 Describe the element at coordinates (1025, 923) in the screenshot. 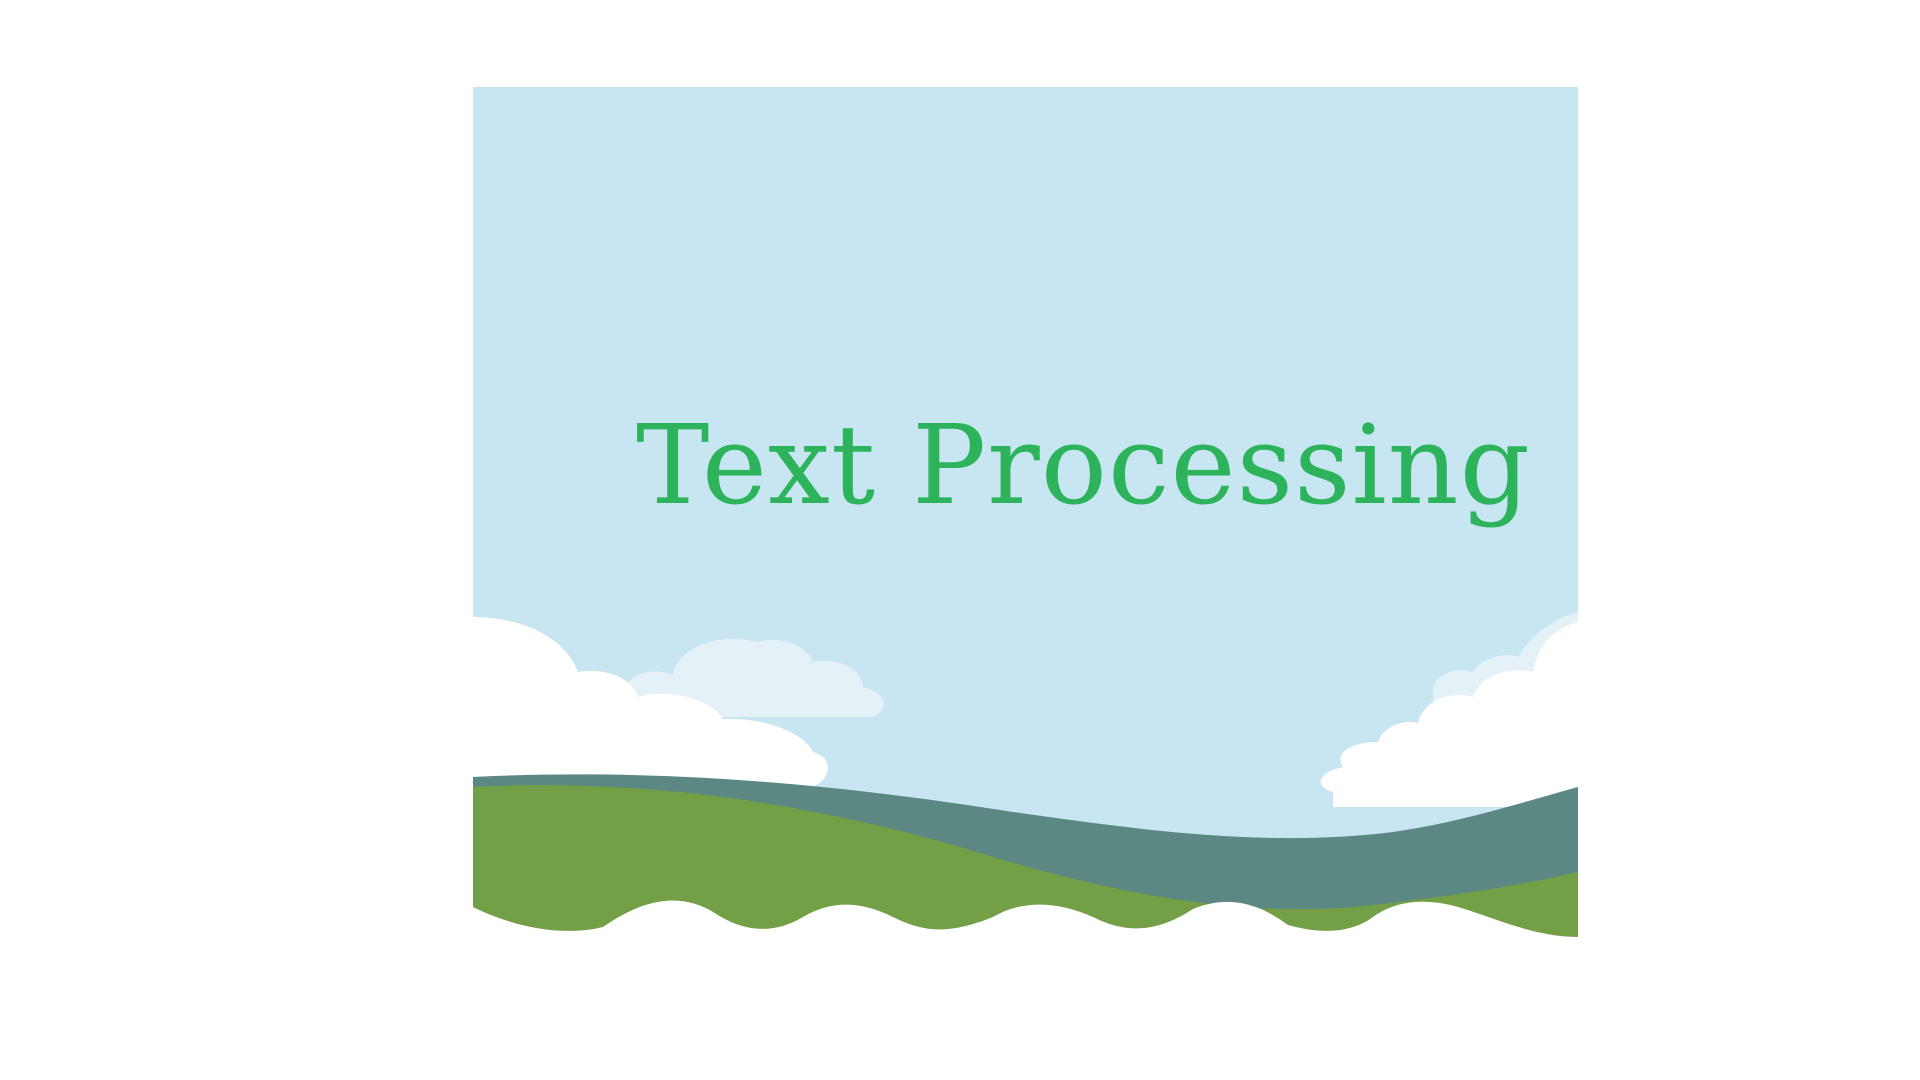

I see `wavy-bottom-edge` at that location.